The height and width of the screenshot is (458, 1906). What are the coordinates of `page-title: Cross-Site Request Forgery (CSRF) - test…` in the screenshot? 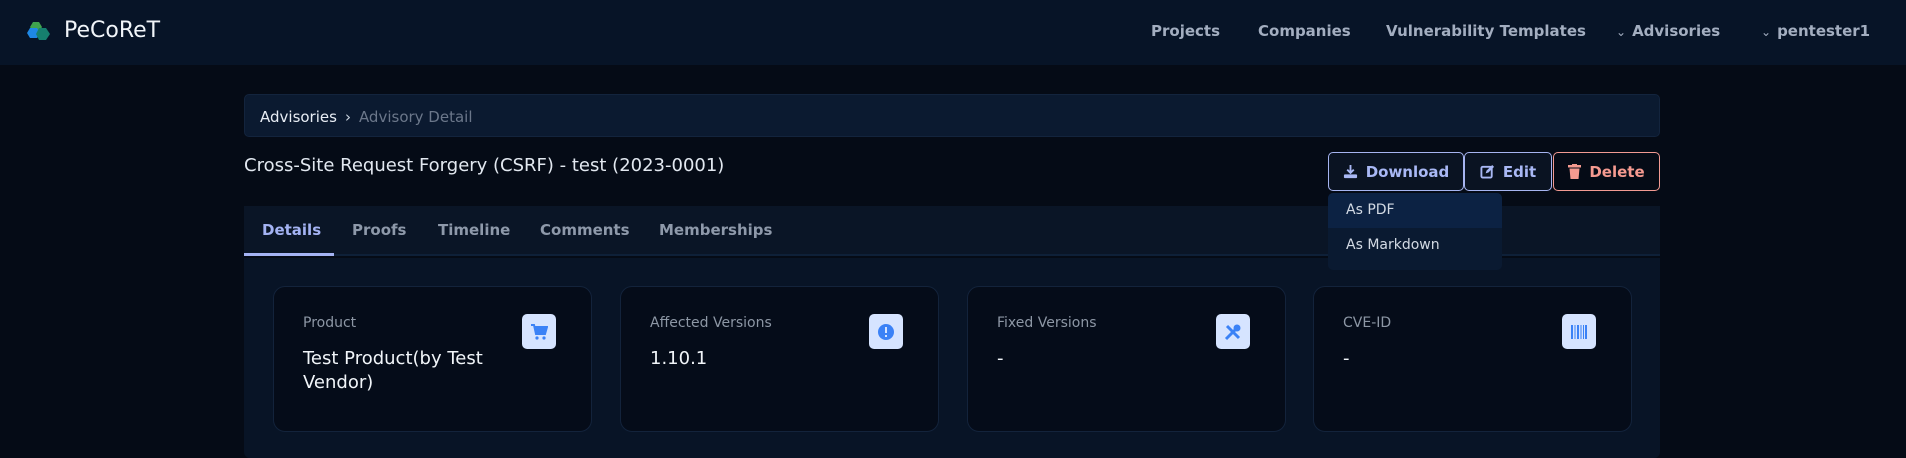 It's located at (484, 165).